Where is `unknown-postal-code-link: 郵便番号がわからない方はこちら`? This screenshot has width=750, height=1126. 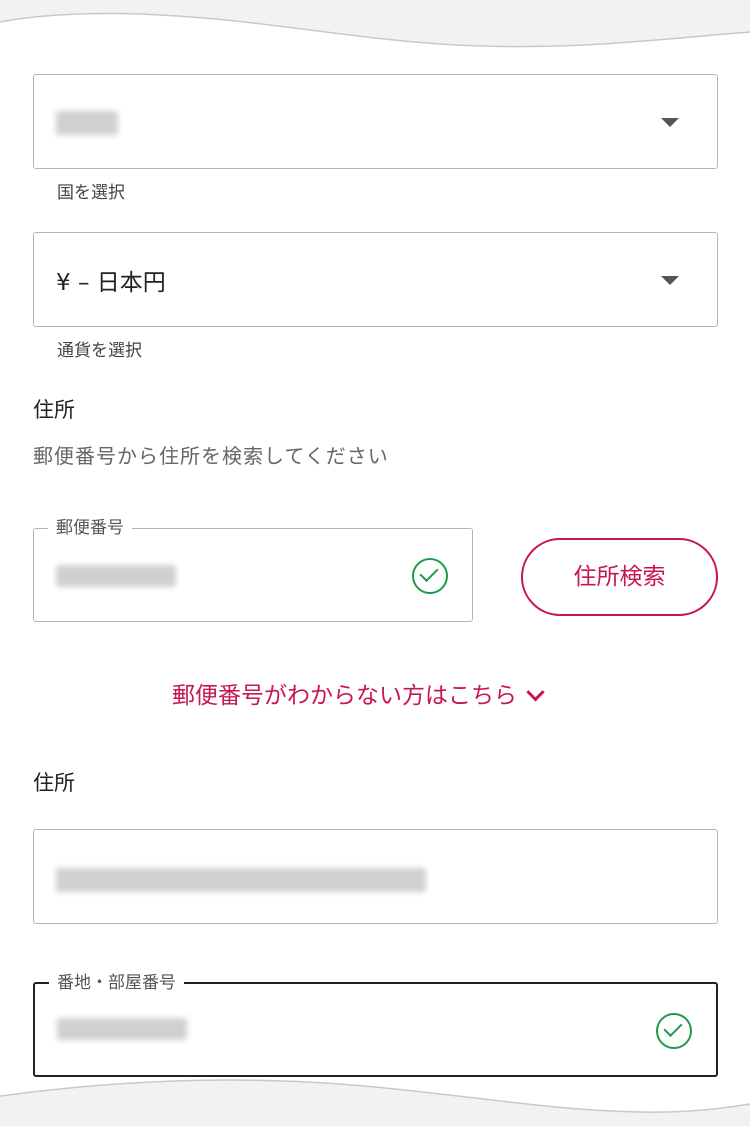
unknown-postal-code-link: 郵便番号がわからない方はこちら is located at coordinates (358, 693).